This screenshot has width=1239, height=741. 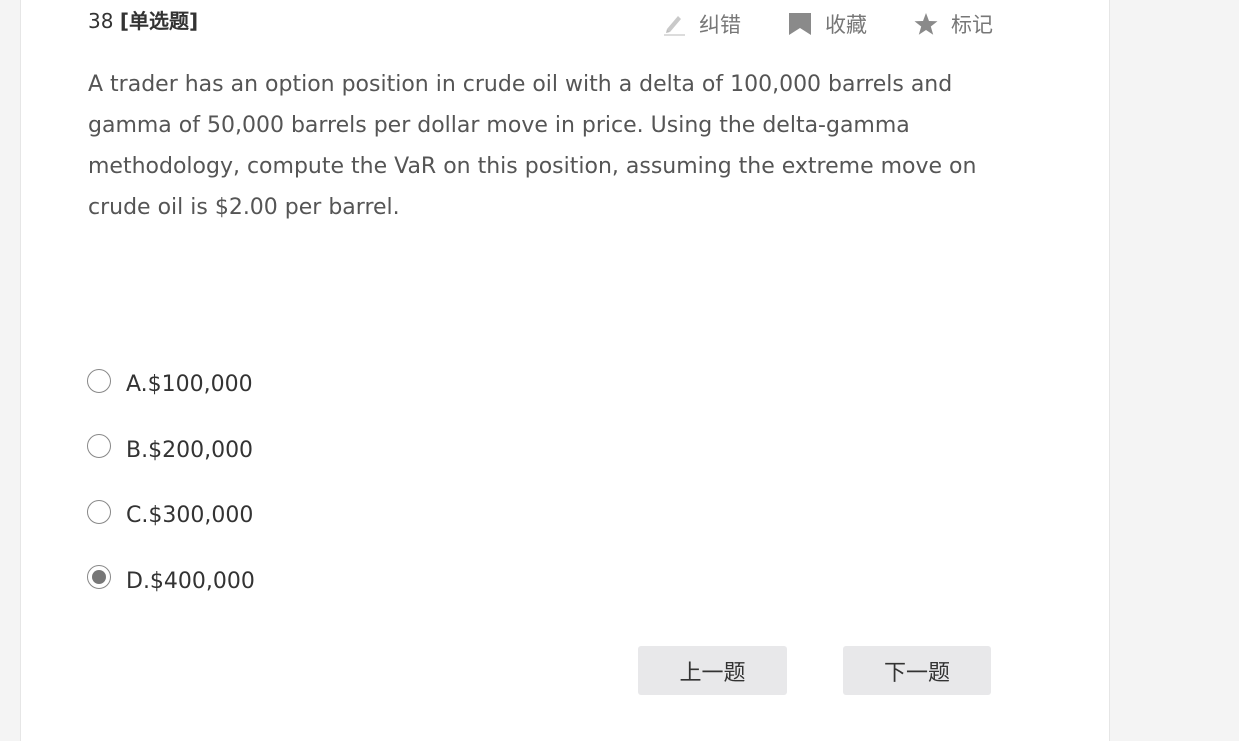 What do you see at coordinates (190, 450) in the screenshot?
I see `option-b-label: B.$200,000` at bounding box center [190, 450].